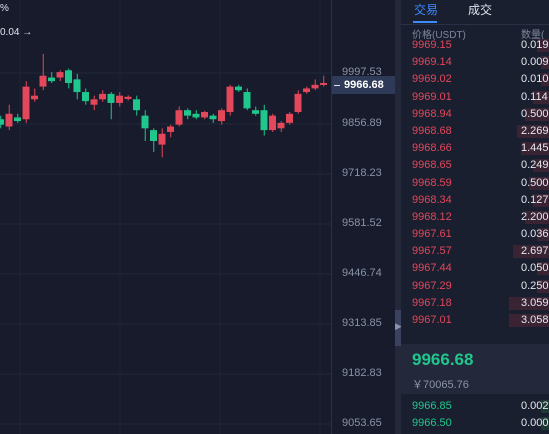 The width and height of the screenshot is (549, 434). I want to click on price-axis-tick: 9446.74, so click(362, 273).